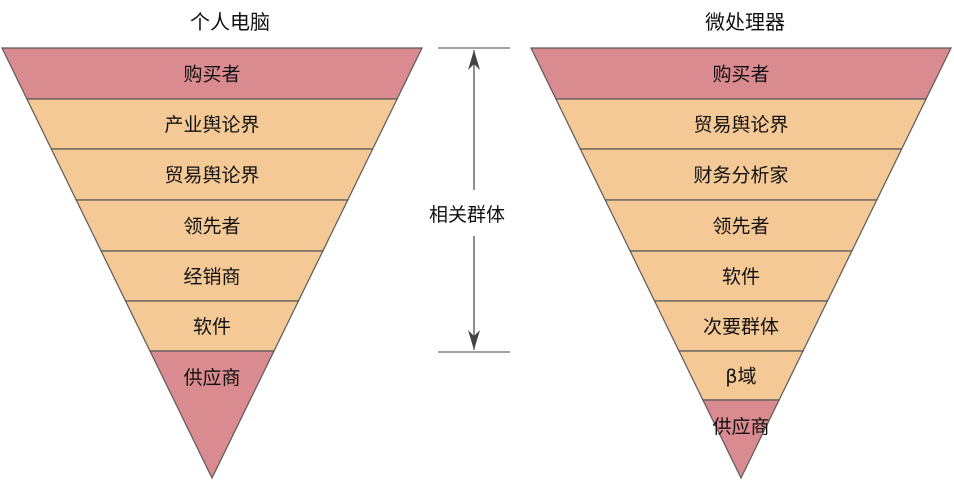 The image size is (954, 483). I want to click on right-level-label: β域, so click(740, 377).